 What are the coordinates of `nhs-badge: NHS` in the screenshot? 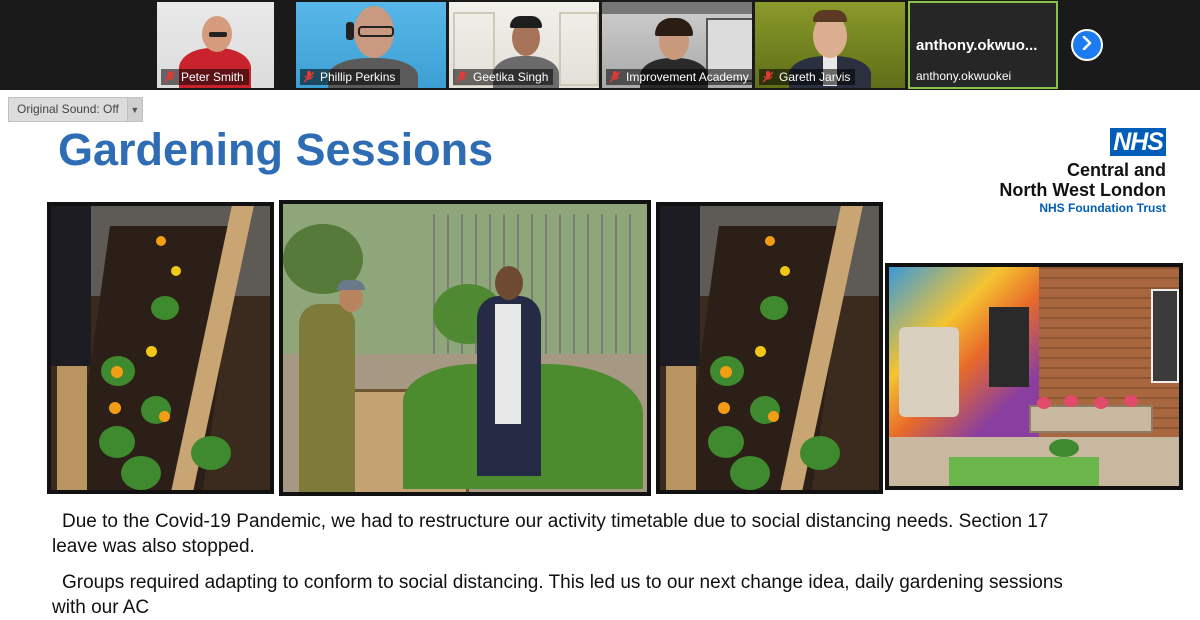 It's located at (1138, 142).